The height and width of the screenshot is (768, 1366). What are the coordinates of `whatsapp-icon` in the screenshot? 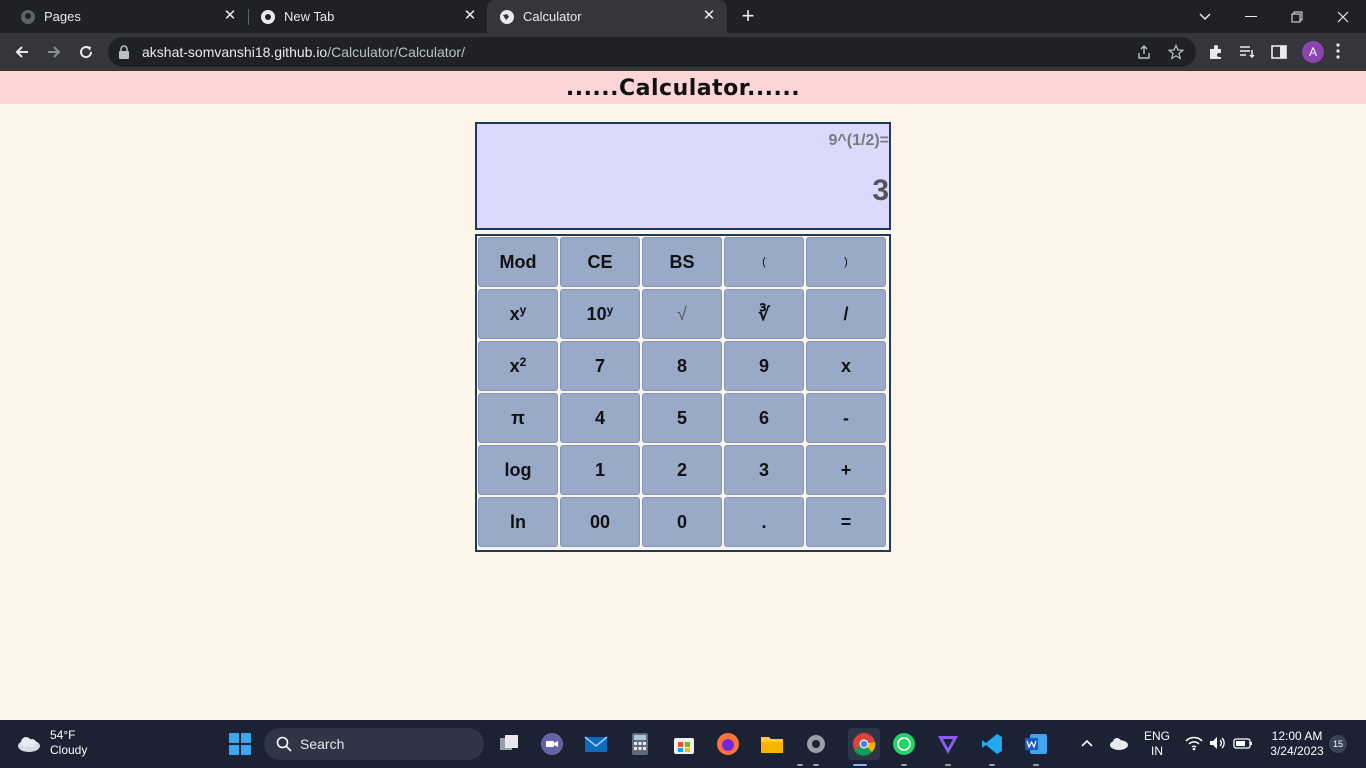 It's located at (904, 744).